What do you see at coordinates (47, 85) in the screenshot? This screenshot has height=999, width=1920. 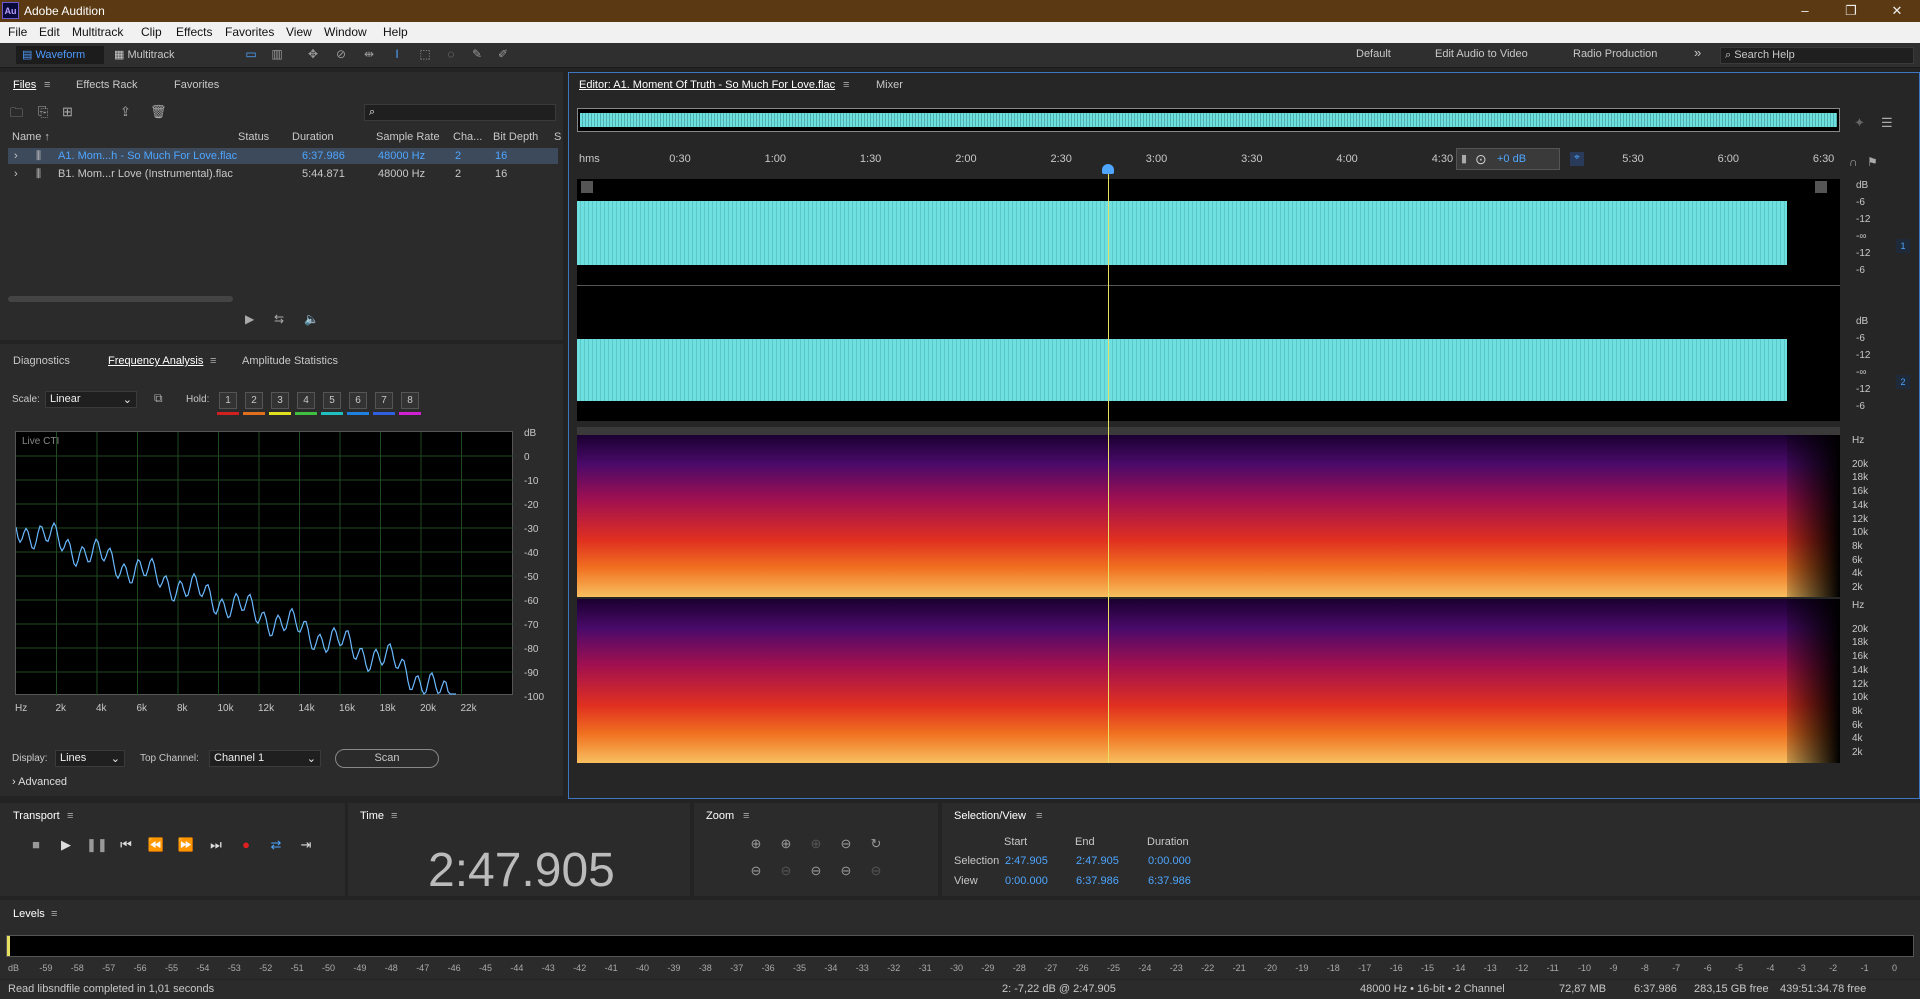 I see `files-menu-icon: ≡` at bounding box center [47, 85].